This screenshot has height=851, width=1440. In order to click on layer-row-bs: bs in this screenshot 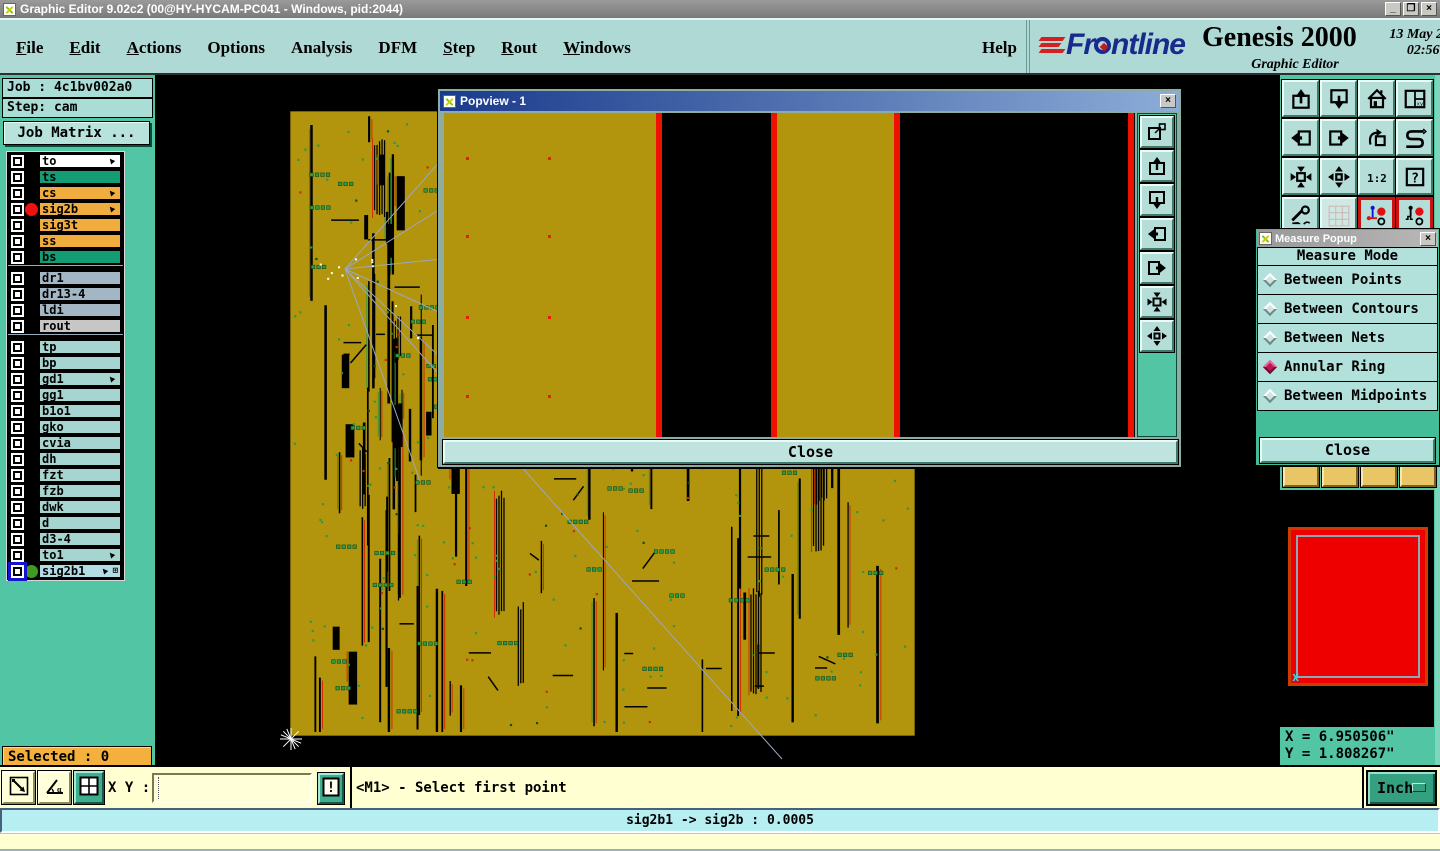, I will do `click(65, 257)`.